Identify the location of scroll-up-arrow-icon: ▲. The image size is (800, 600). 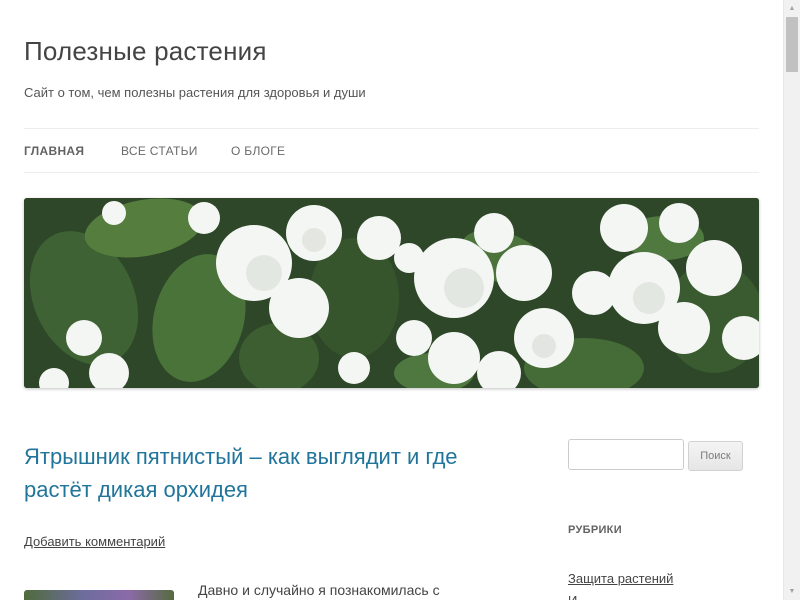
(792, 8).